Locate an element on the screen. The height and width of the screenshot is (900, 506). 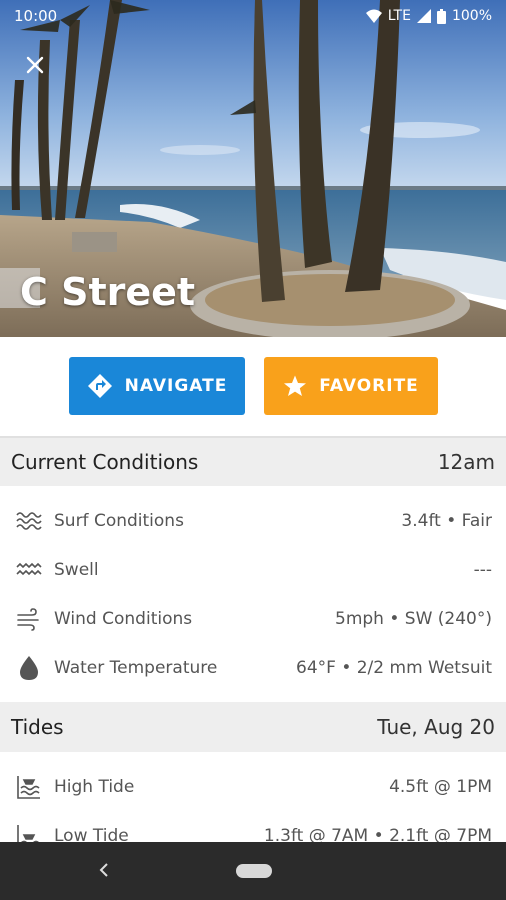
tides-date: Tue, Aug 20 is located at coordinates (436, 727).